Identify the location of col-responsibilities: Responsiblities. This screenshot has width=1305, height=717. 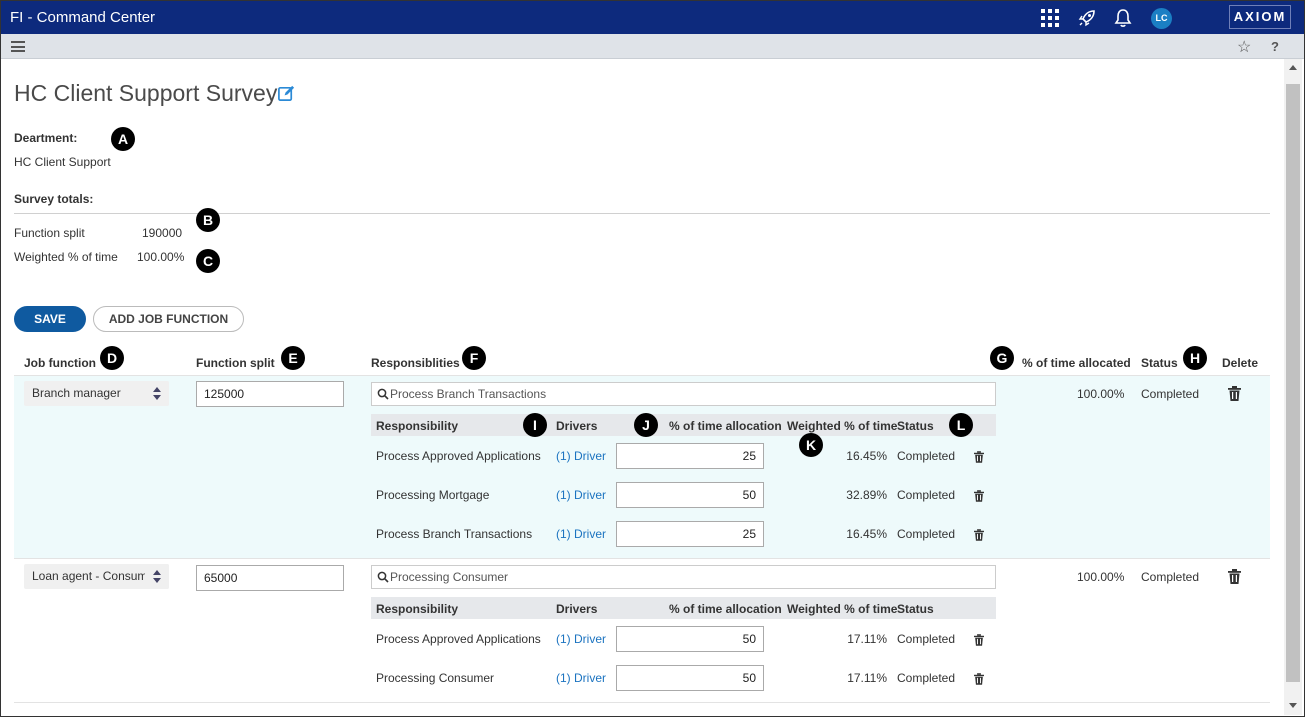
(415, 363).